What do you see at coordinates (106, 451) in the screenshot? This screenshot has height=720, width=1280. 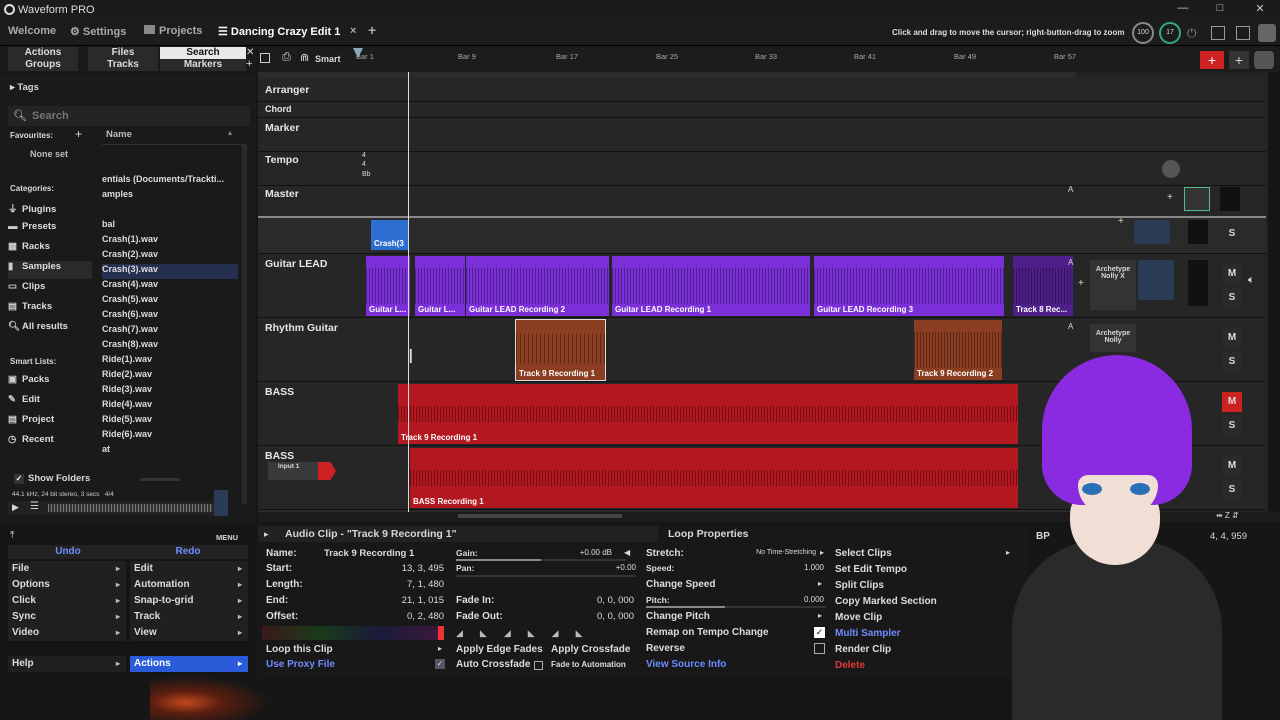 I see `file-list-item: at` at bounding box center [106, 451].